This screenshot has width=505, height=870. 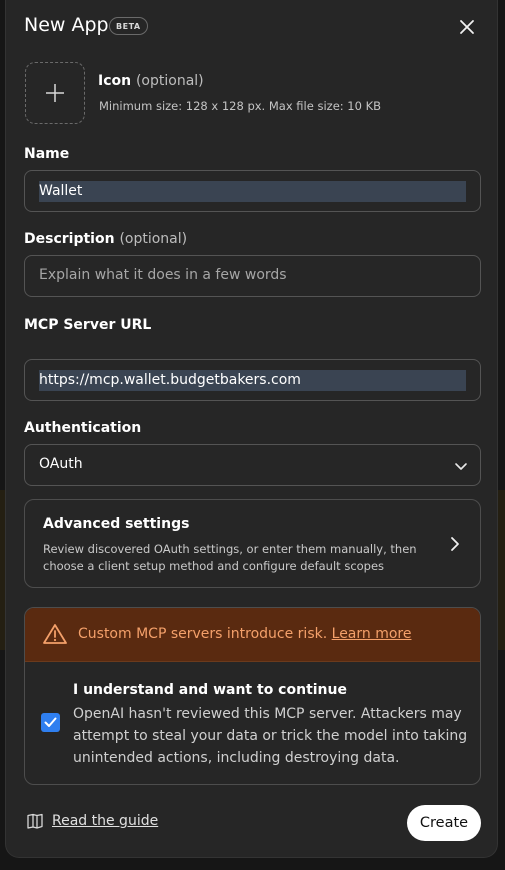 What do you see at coordinates (106, 239) in the screenshot?
I see `description-label: Description (optional)` at bounding box center [106, 239].